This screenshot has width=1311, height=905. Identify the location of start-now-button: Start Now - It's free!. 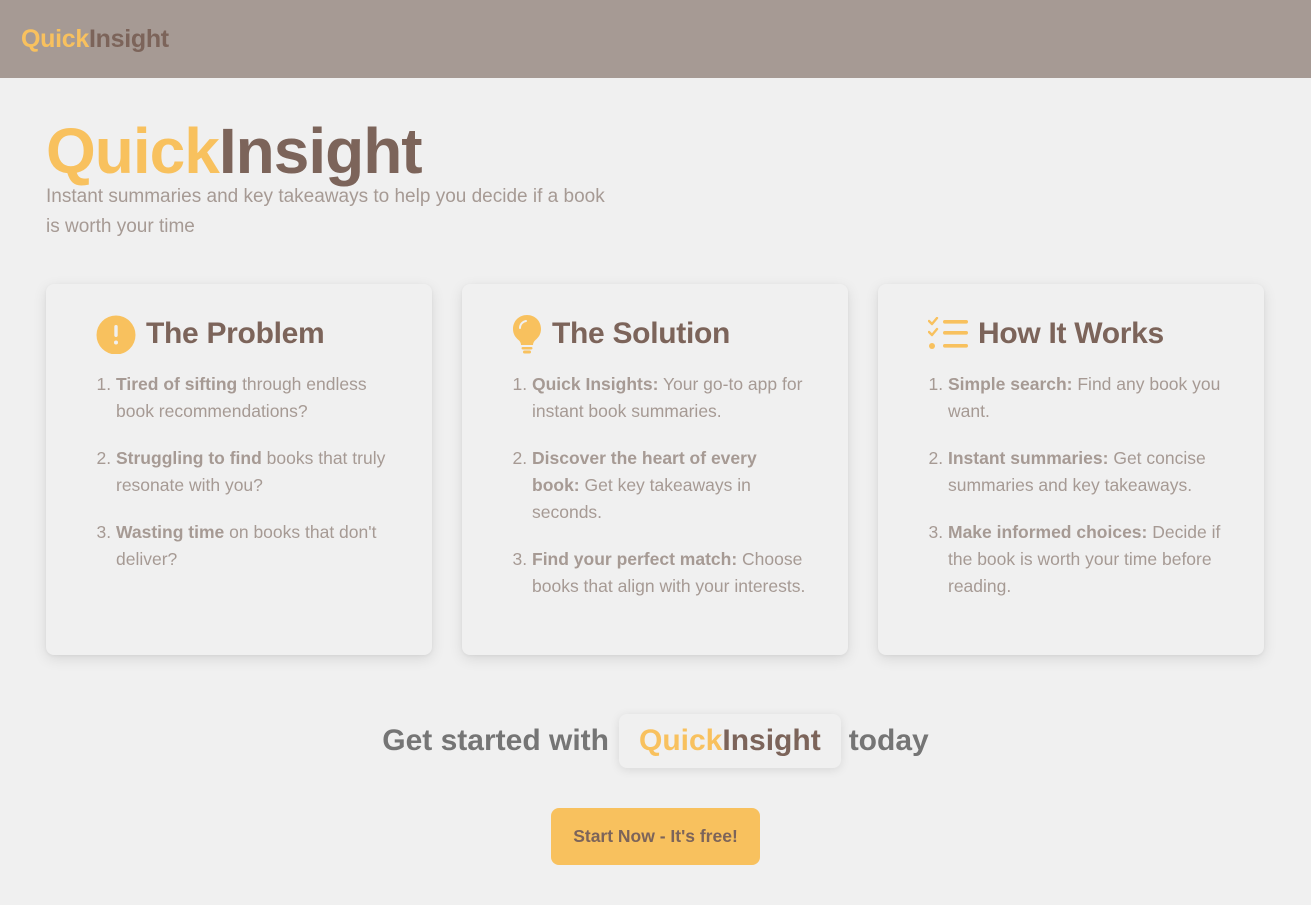
(655, 836).